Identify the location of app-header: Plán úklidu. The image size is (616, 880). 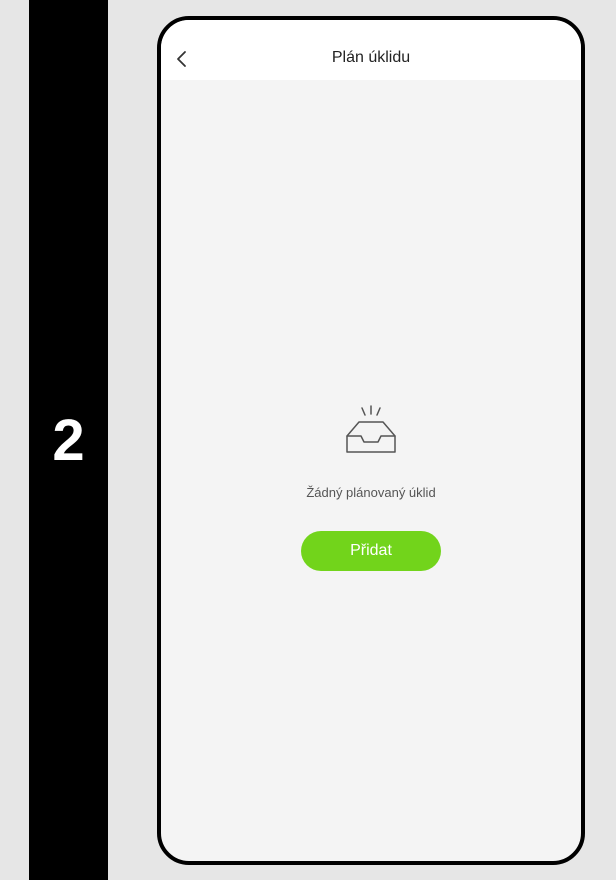
(371, 50).